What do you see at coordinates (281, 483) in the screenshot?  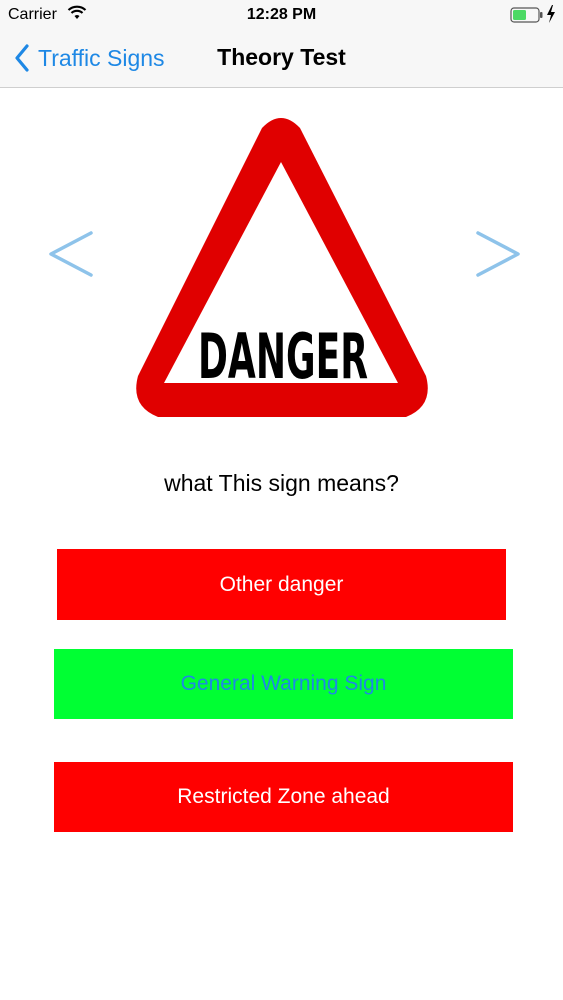 I see `question-text: what This sign means?` at bounding box center [281, 483].